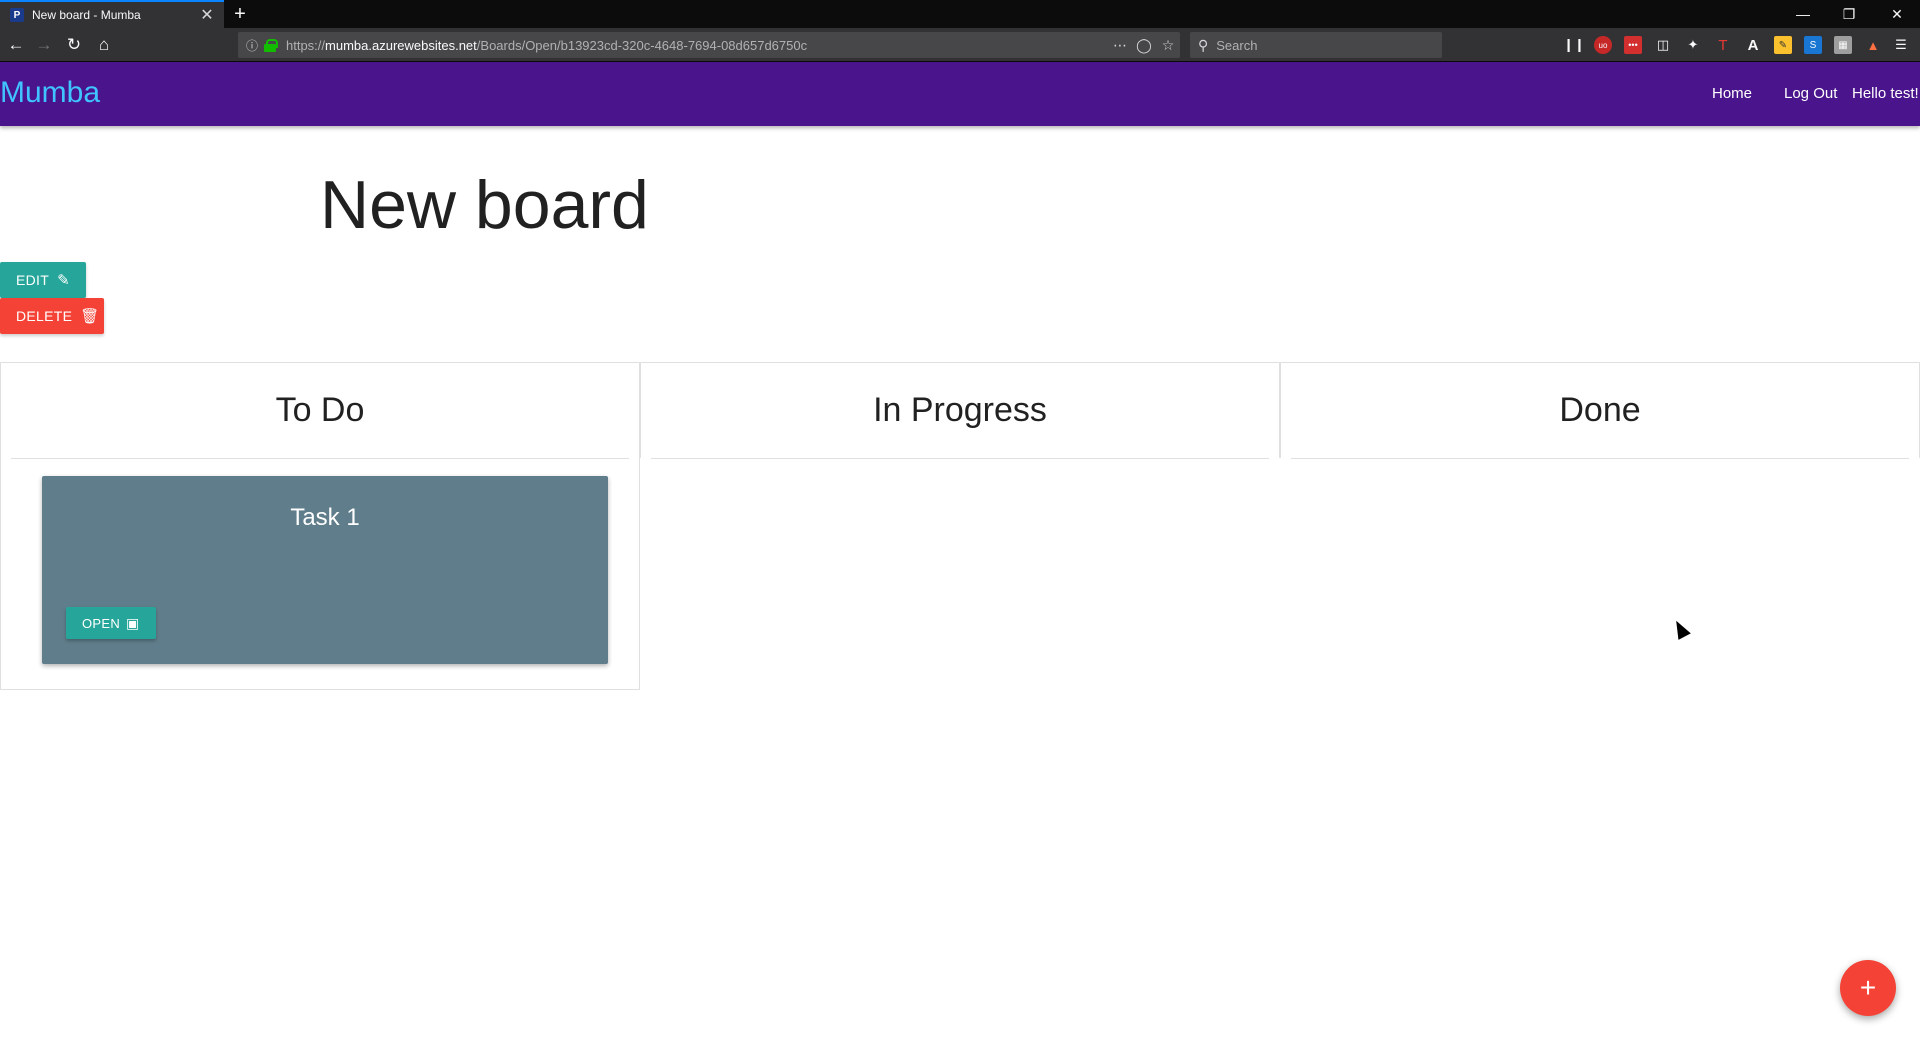 This screenshot has width=1920, height=1040. I want to click on bookmark-extension-icon: ▦, so click(1843, 45).